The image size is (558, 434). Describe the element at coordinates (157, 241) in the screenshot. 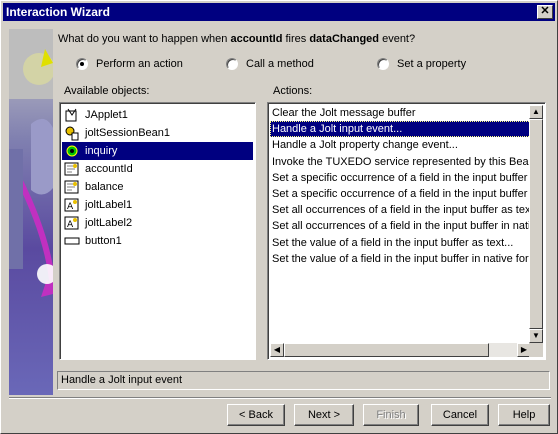

I see `list-item: button1` at that location.